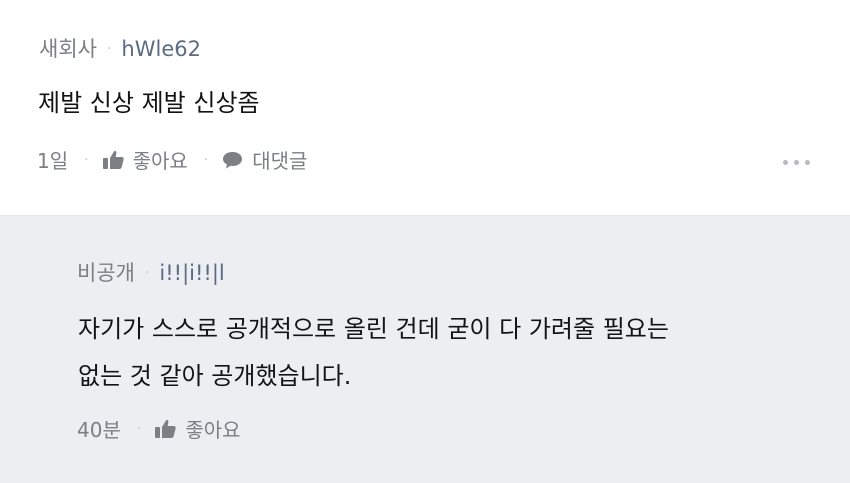 This screenshot has height=483, width=850. Describe the element at coordinates (68, 49) in the screenshot. I see `company-label: 새회사` at that location.